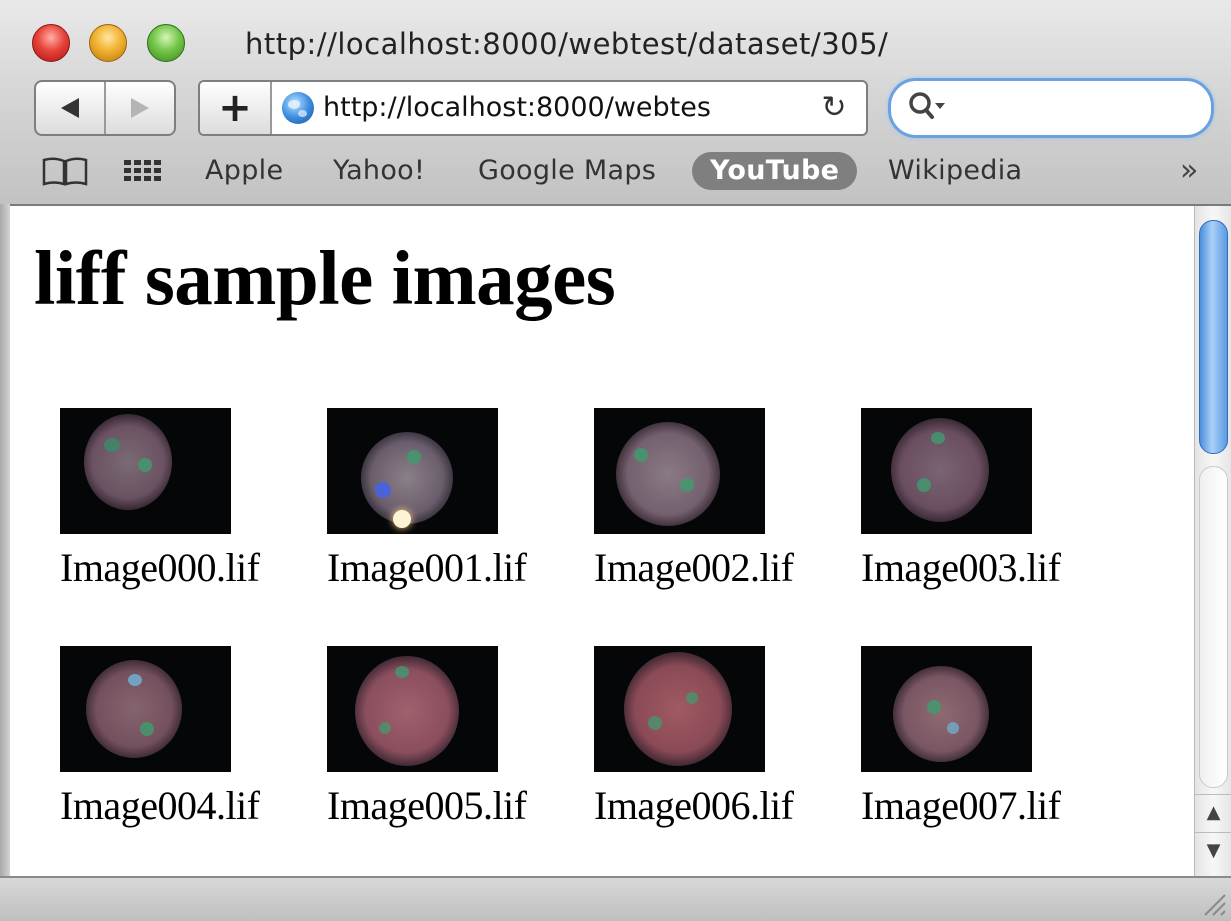  Describe the element at coordinates (714, 567) in the screenshot. I see `image-caption: Image002.lif` at that location.